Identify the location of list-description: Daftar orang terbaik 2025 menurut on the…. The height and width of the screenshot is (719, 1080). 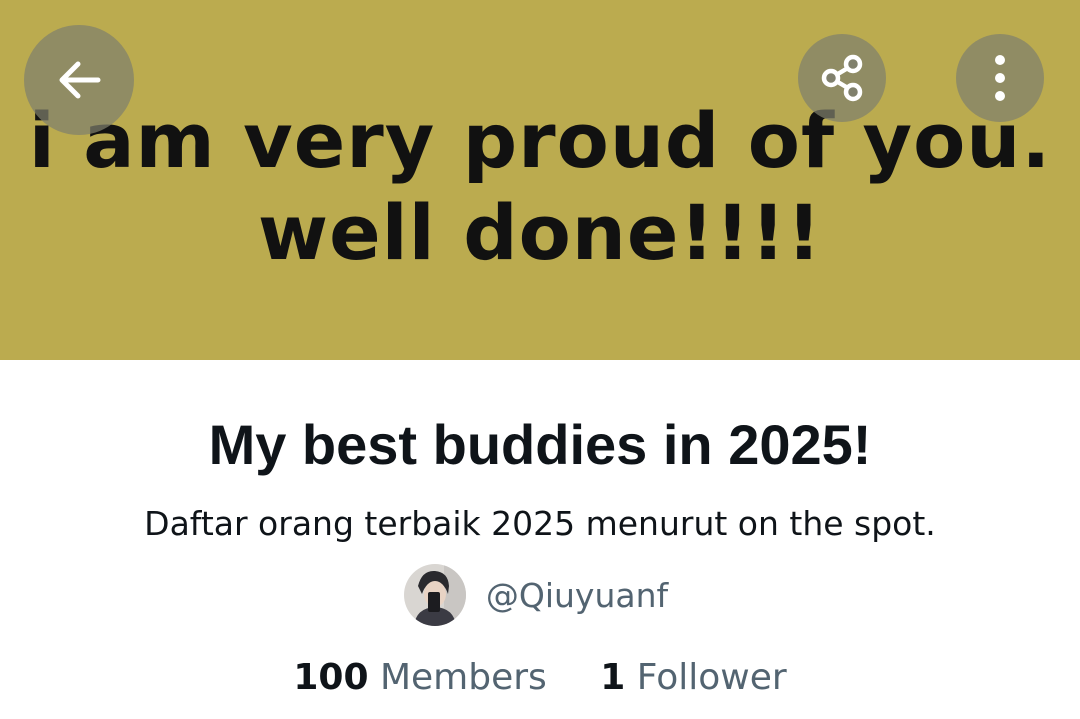
(540, 523).